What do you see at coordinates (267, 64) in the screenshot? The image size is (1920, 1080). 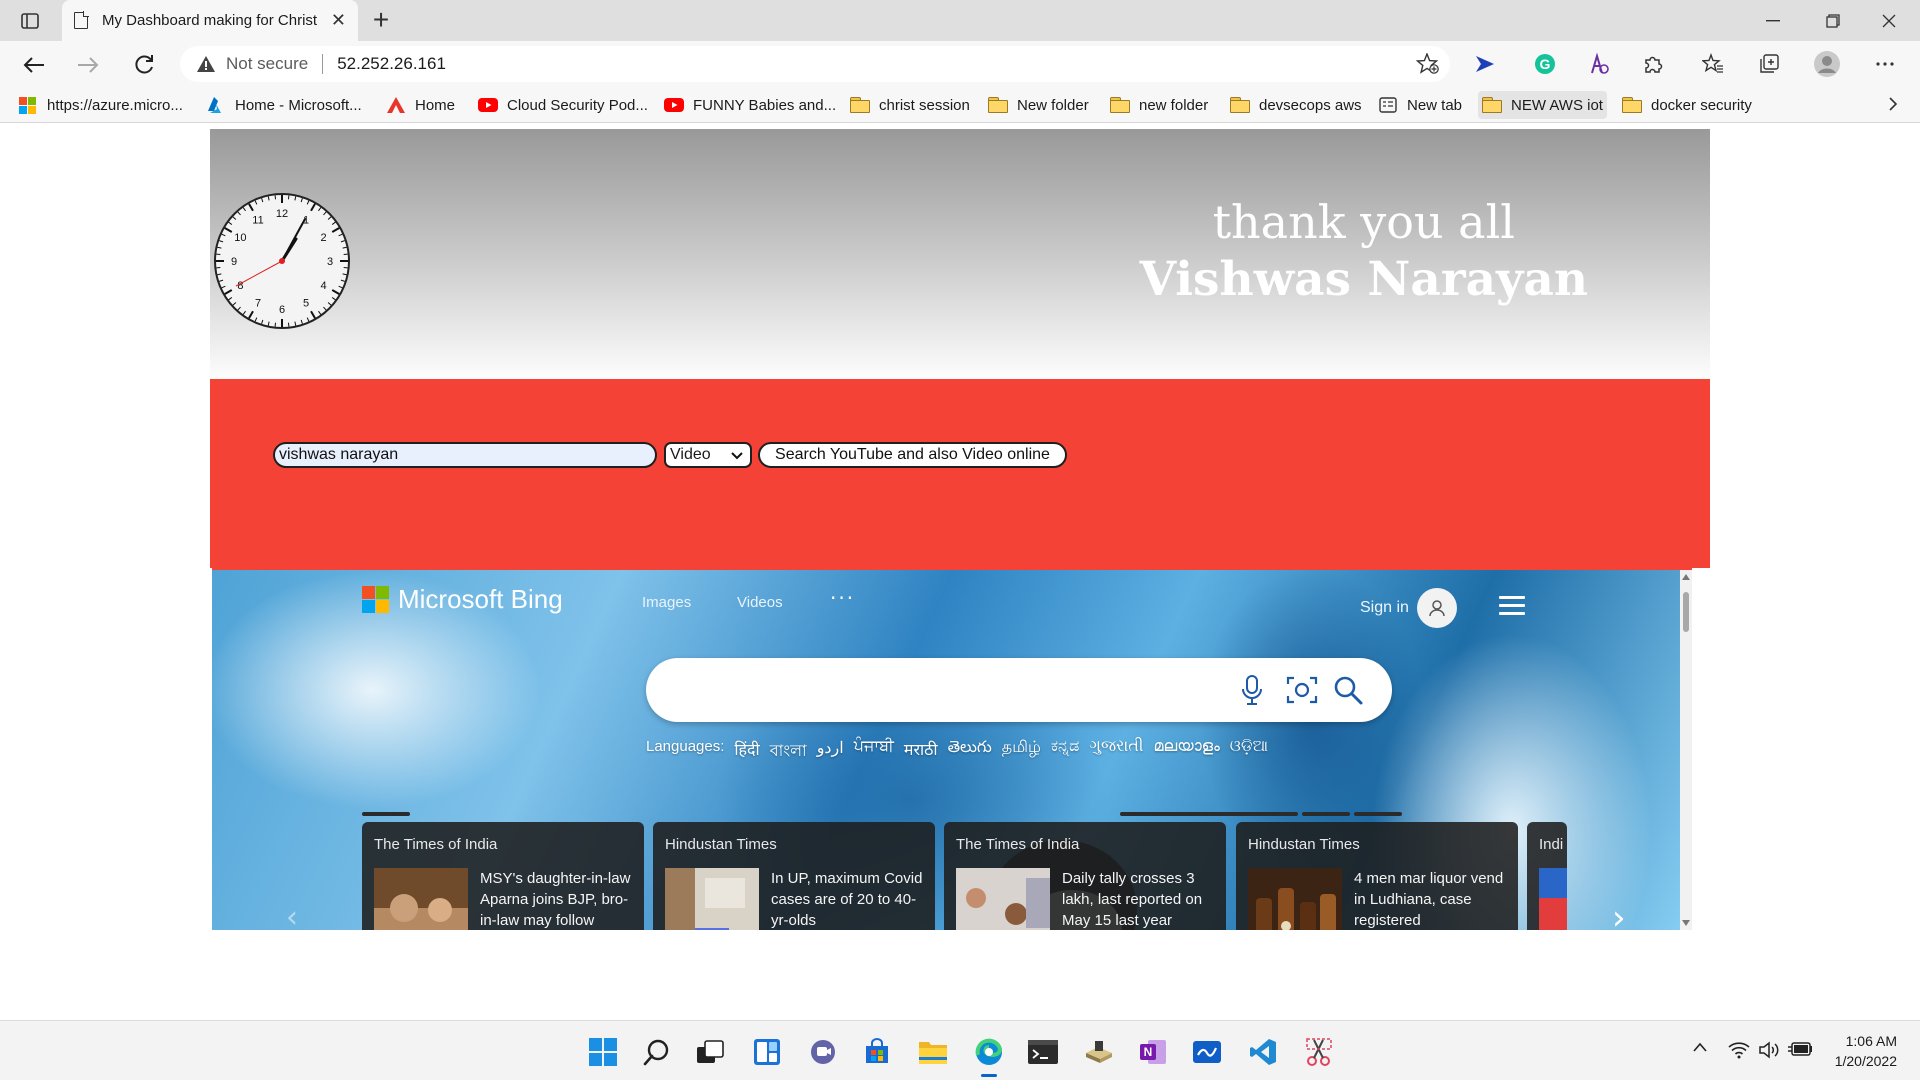 I see `not-secure-label: Not secure` at bounding box center [267, 64].